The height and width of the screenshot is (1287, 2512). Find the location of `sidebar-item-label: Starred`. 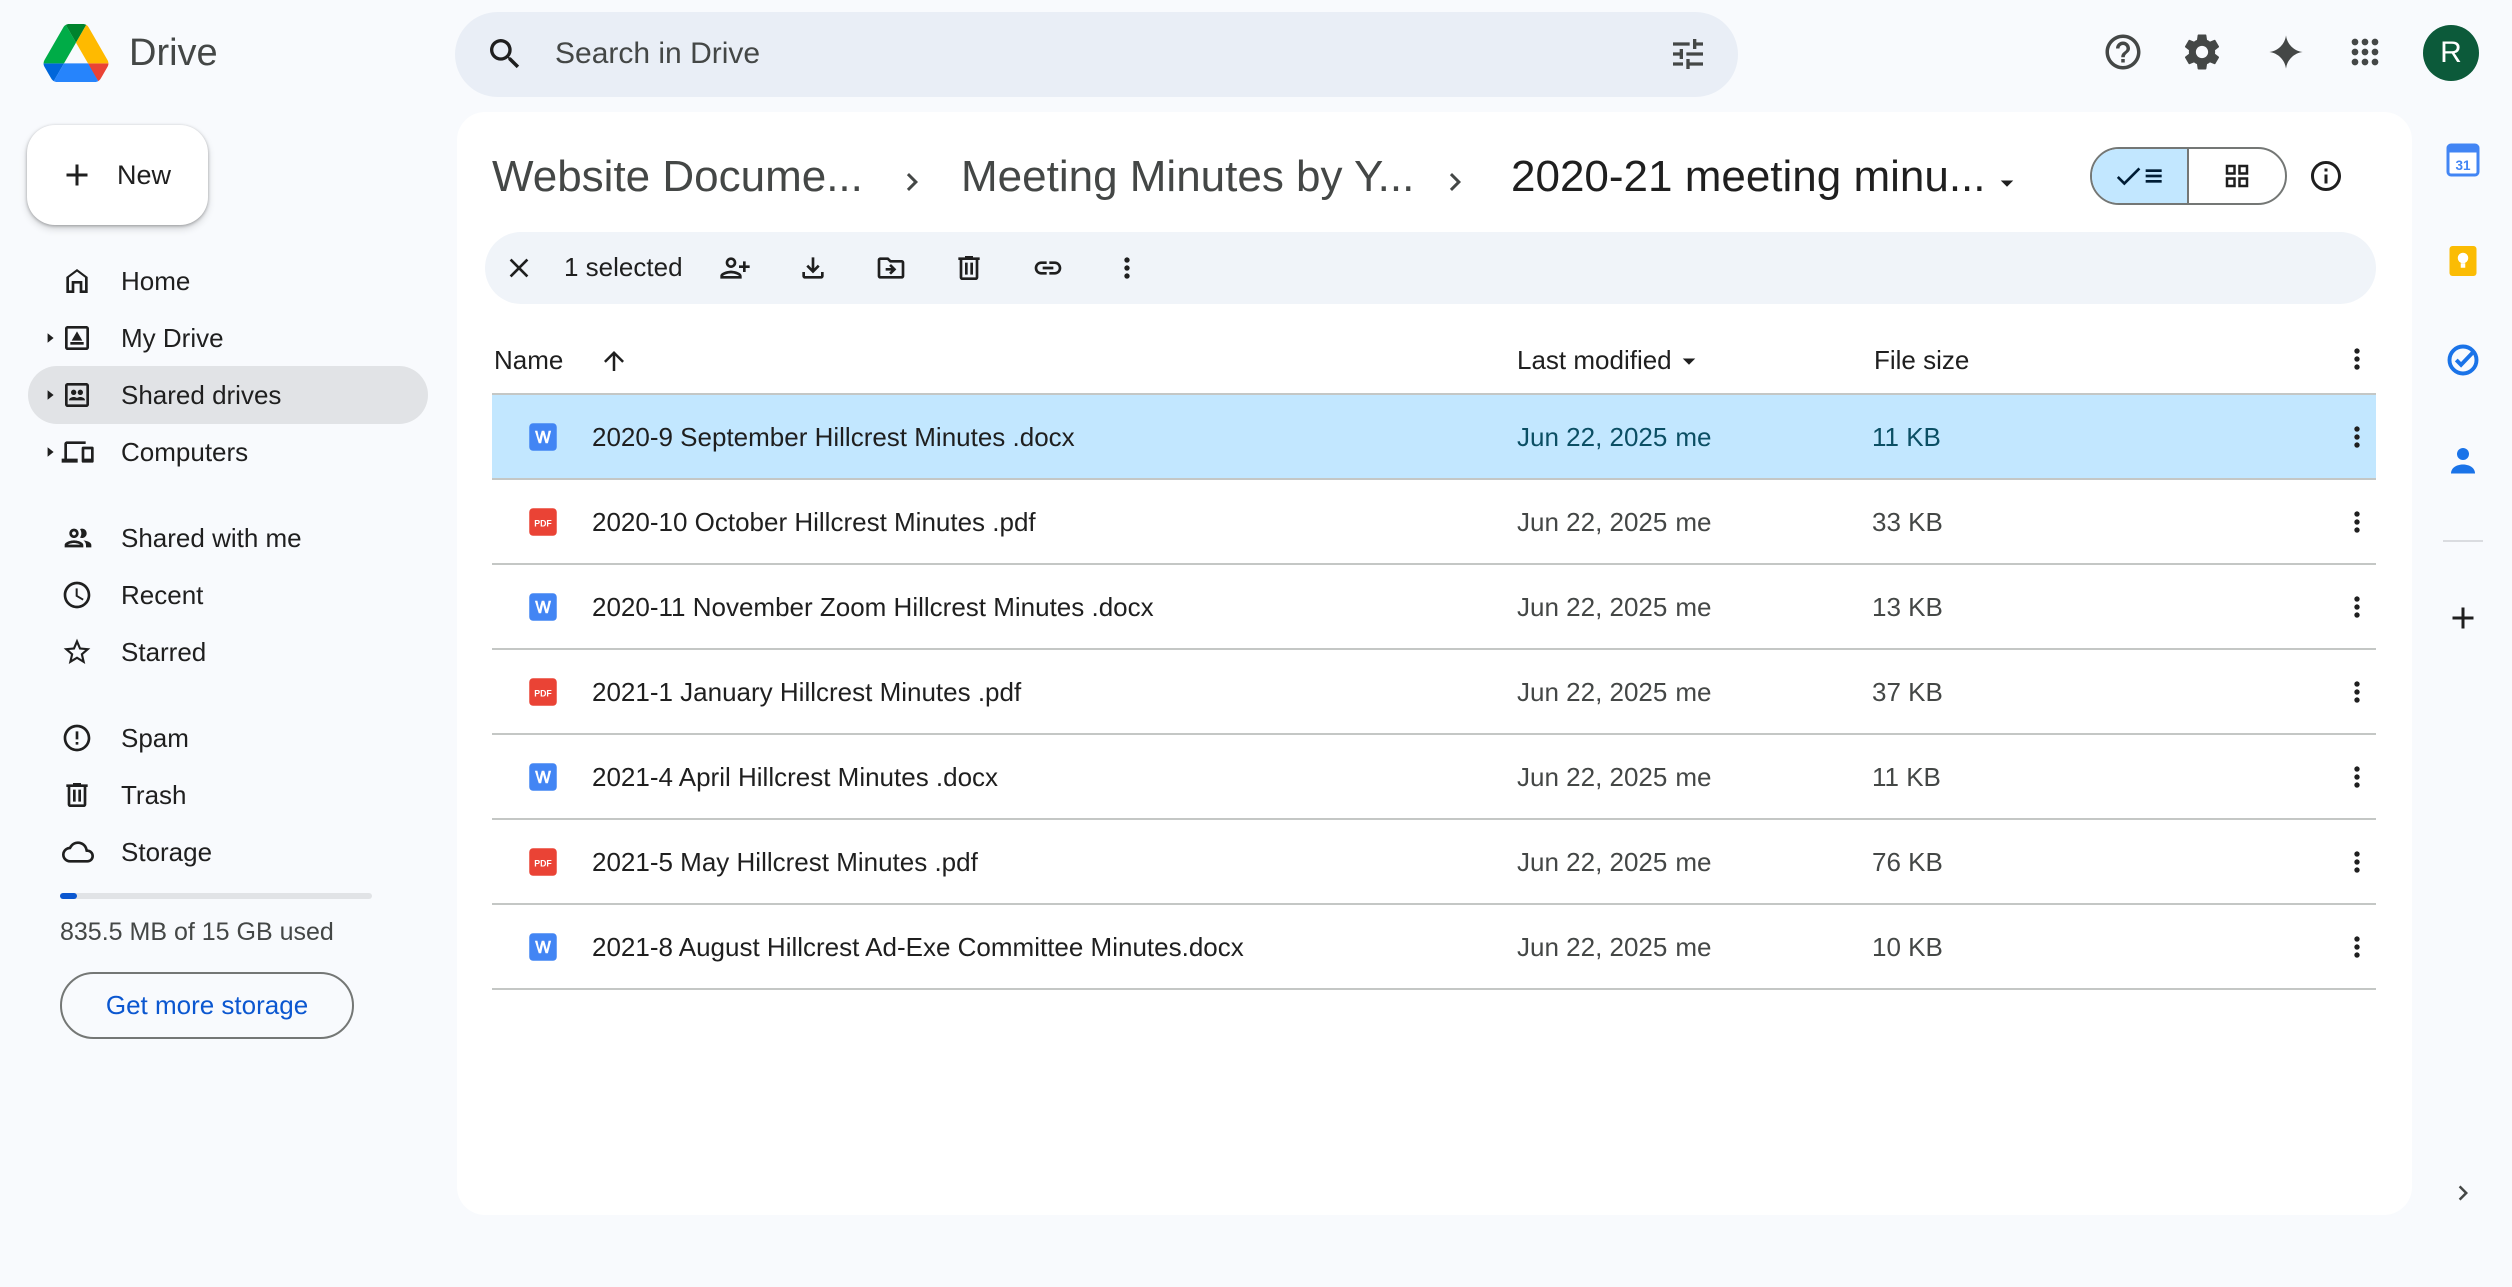

sidebar-item-label: Starred is located at coordinates (164, 652).